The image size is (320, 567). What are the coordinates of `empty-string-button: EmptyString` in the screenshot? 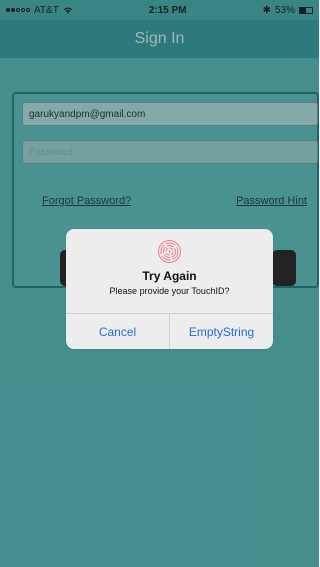 It's located at (221, 331).